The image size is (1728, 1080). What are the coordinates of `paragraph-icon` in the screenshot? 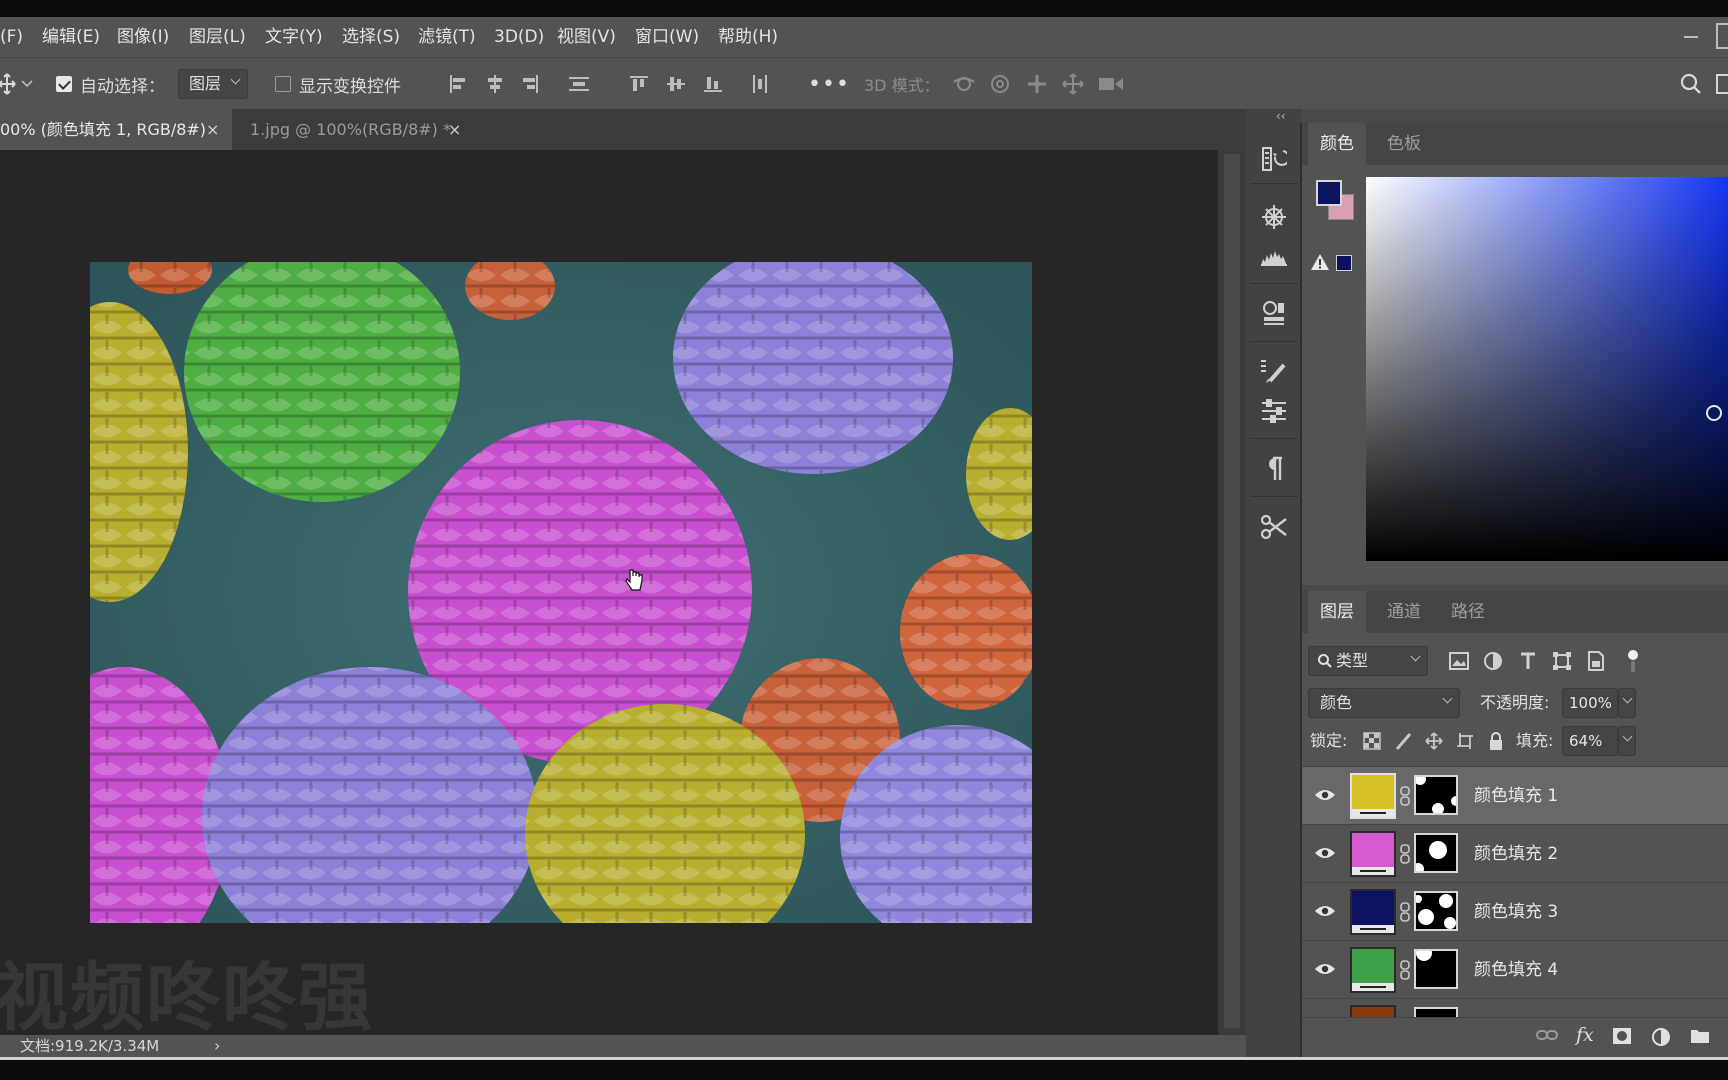 It's located at (1274, 469).